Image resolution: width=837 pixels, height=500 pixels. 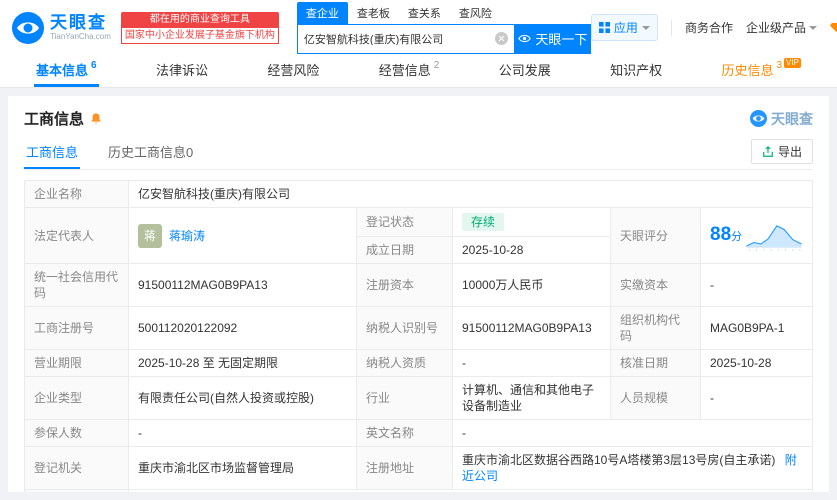 I want to click on tab-basic-info: 基本信息 6, so click(x=66, y=71).